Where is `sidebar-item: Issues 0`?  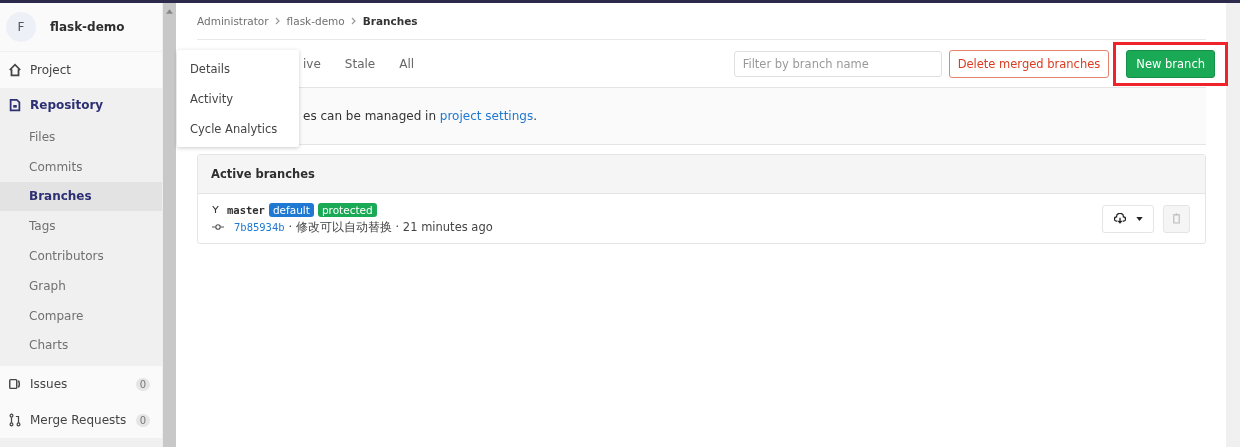 sidebar-item: Issues 0 is located at coordinates (81, 384).